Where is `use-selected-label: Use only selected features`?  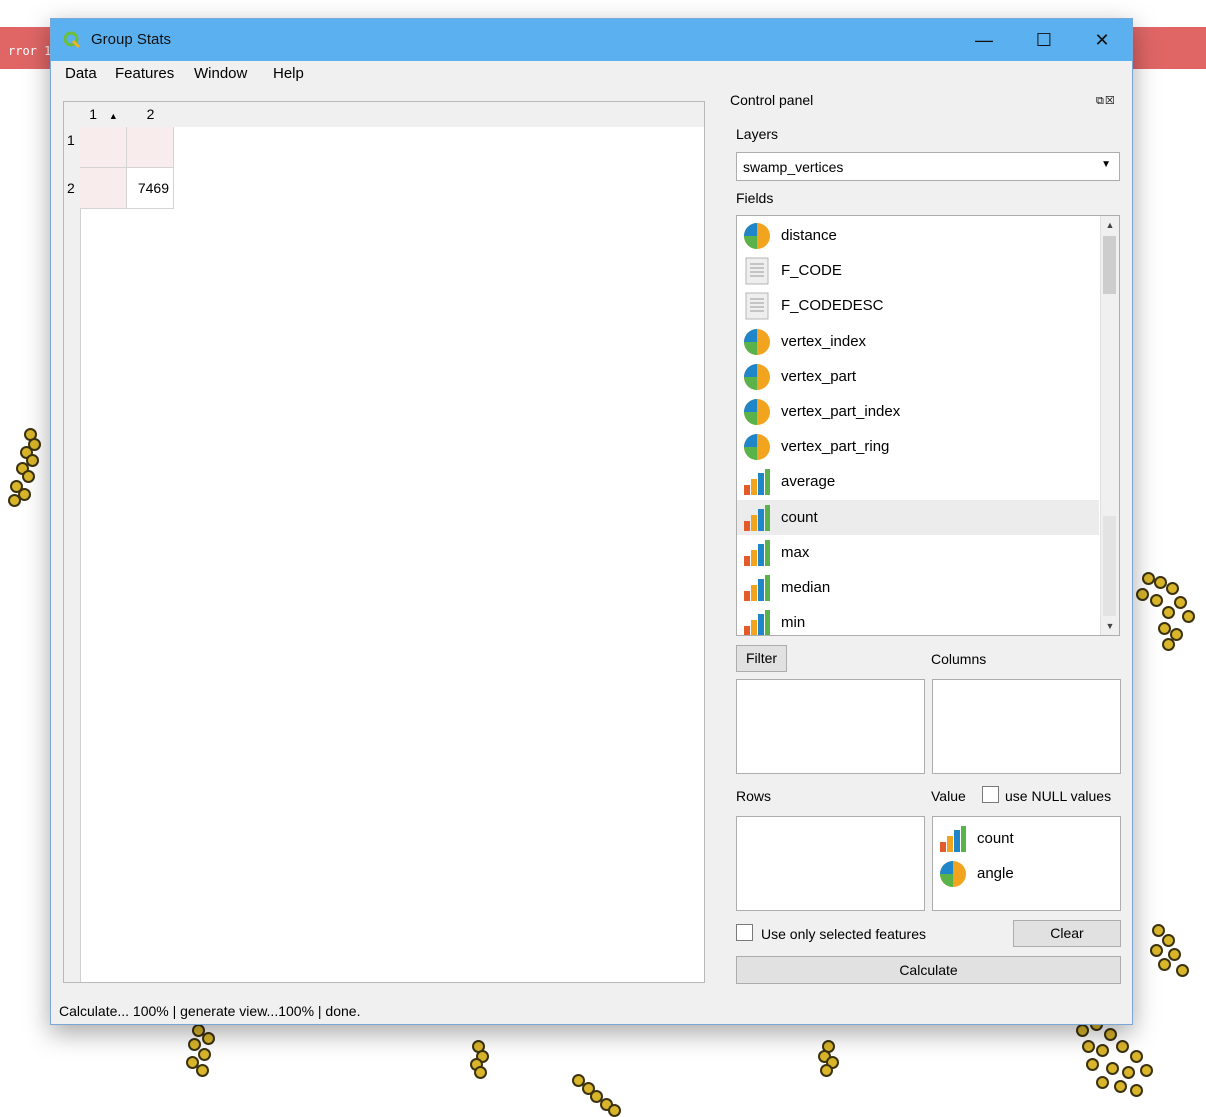
use-selected-label: Use only selected features is located at coordinates (843, 934).